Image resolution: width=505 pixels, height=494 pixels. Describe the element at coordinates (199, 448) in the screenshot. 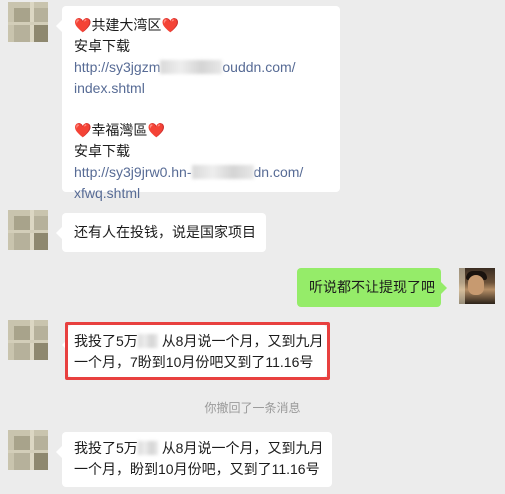

I see `message-line: 我投了5万 从8月说一个月，又到九月` at that location.